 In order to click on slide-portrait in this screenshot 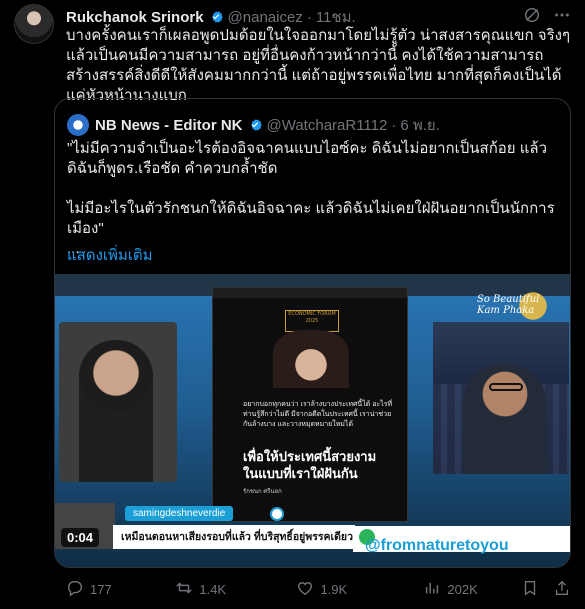, I will do `click(311, 359)`.